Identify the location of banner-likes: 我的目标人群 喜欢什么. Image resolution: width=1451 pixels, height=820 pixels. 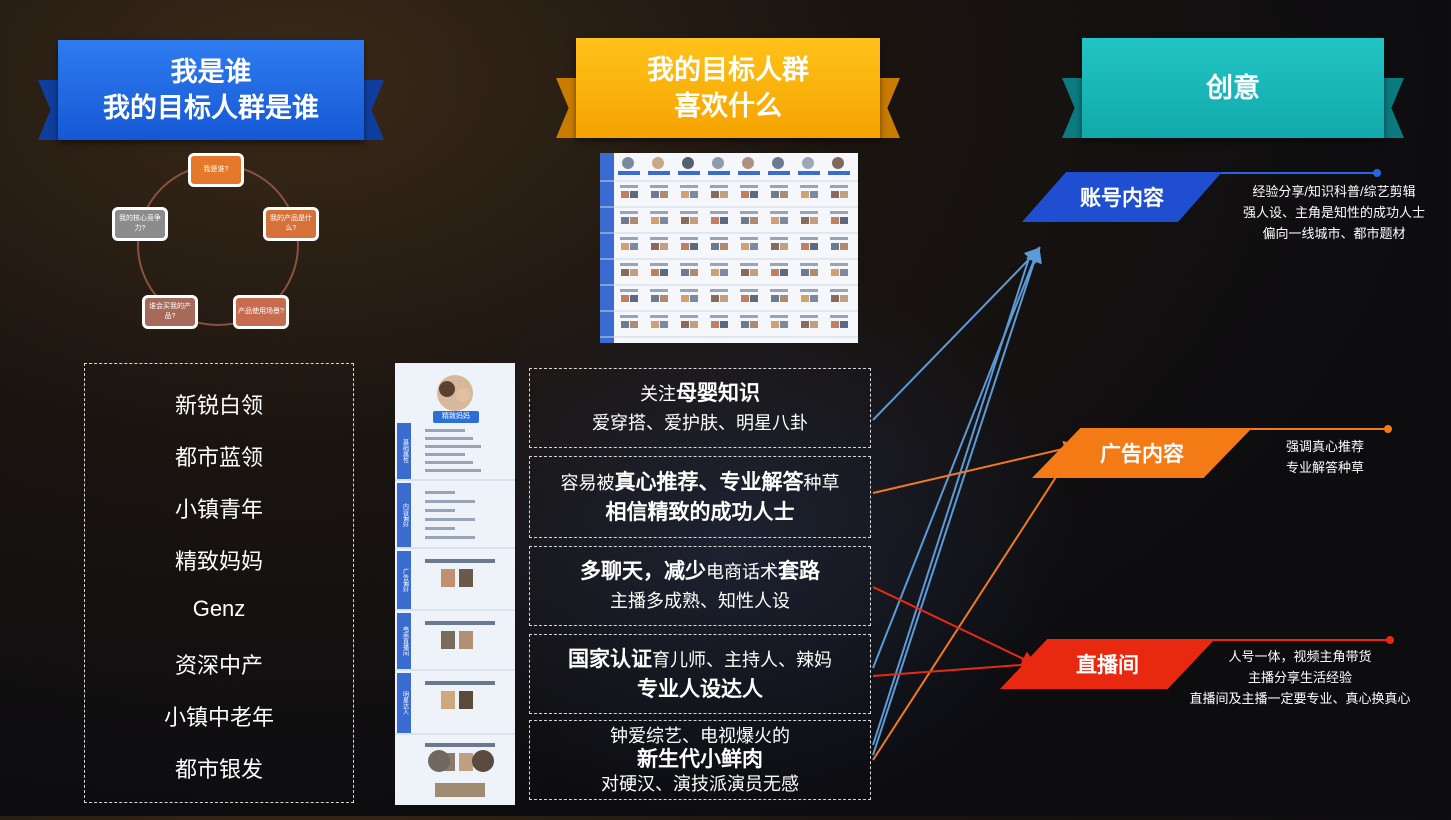
(728, 92).